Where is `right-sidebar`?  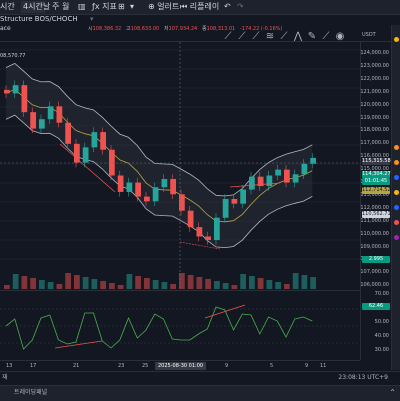
right-sidebar is located at coordinates (395, 197).